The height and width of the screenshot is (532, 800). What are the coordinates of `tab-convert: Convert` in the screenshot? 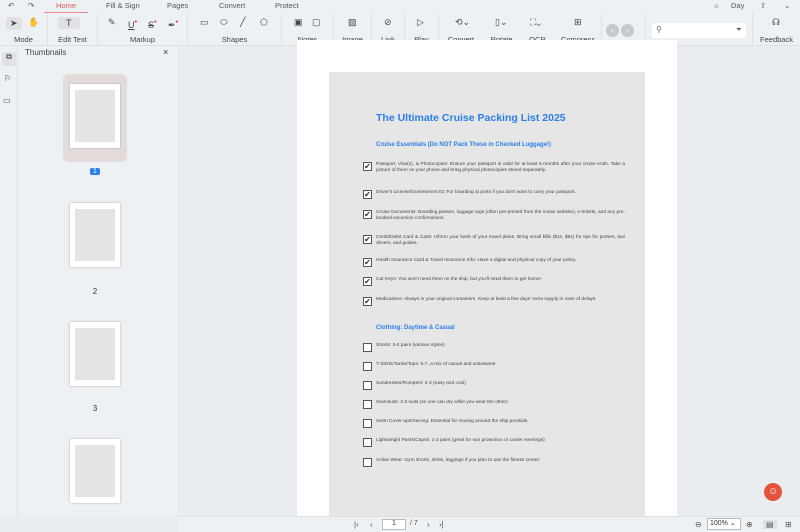 It's located at (232, 5).